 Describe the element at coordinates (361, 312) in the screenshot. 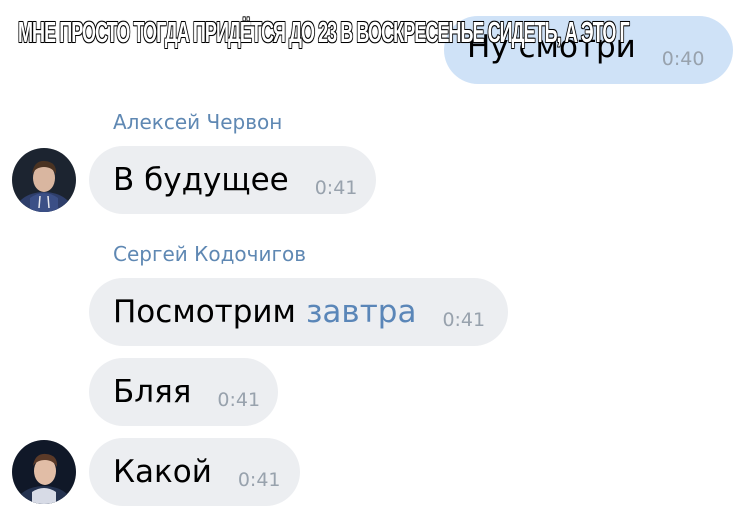

I see `message-link: завтра` at that location.